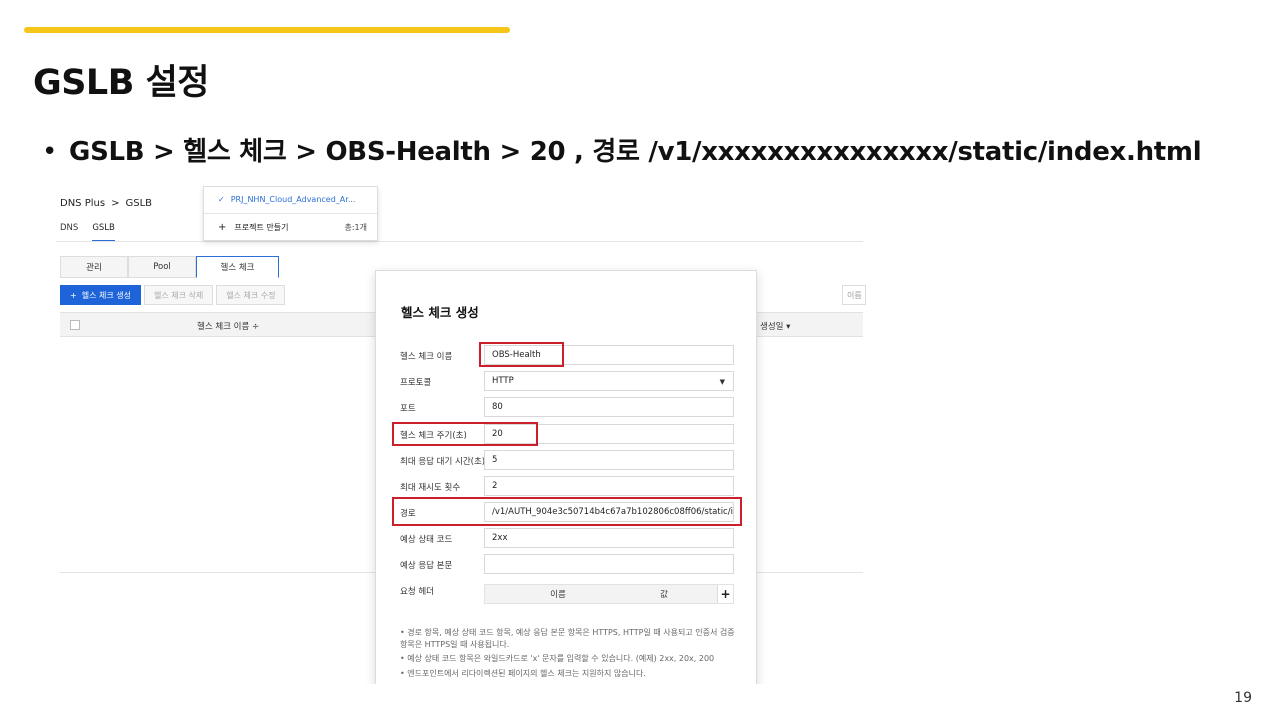 Image resolution: width=1280 pixels, height=720 pixels. Describe the element at coordinates (558, 595) in the screenshot. I see `header-col-name: 이름` at that location.